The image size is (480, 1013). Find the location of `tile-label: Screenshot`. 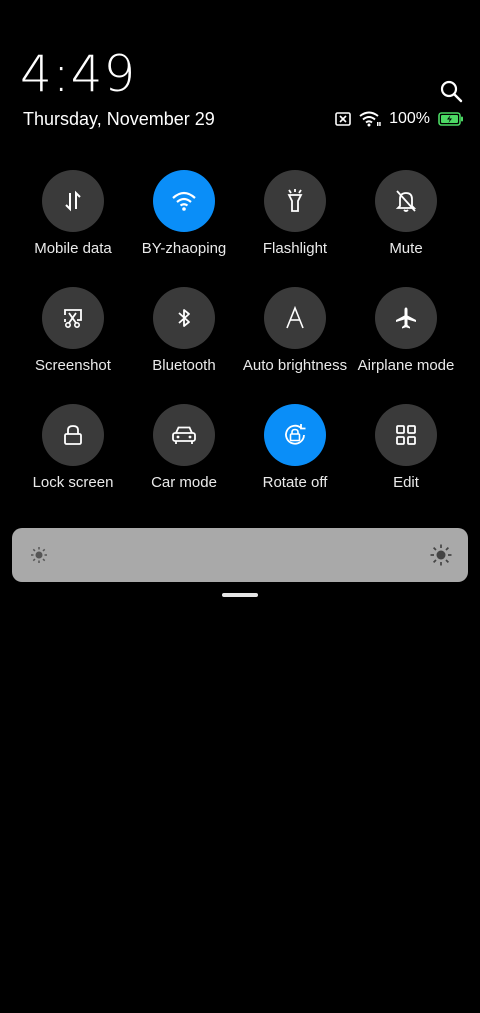

tile-label: Screenshot is located at coordinates (73, 365).